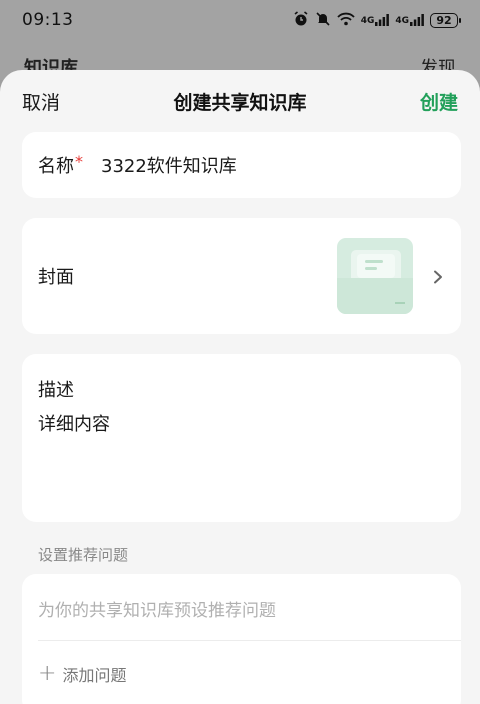 The height and width of the screenshot is (704, 480). What do you see at coordinates (56, 277) in the screenshot?
I see `cover-label: 封面` at bounding box center [56, 277].